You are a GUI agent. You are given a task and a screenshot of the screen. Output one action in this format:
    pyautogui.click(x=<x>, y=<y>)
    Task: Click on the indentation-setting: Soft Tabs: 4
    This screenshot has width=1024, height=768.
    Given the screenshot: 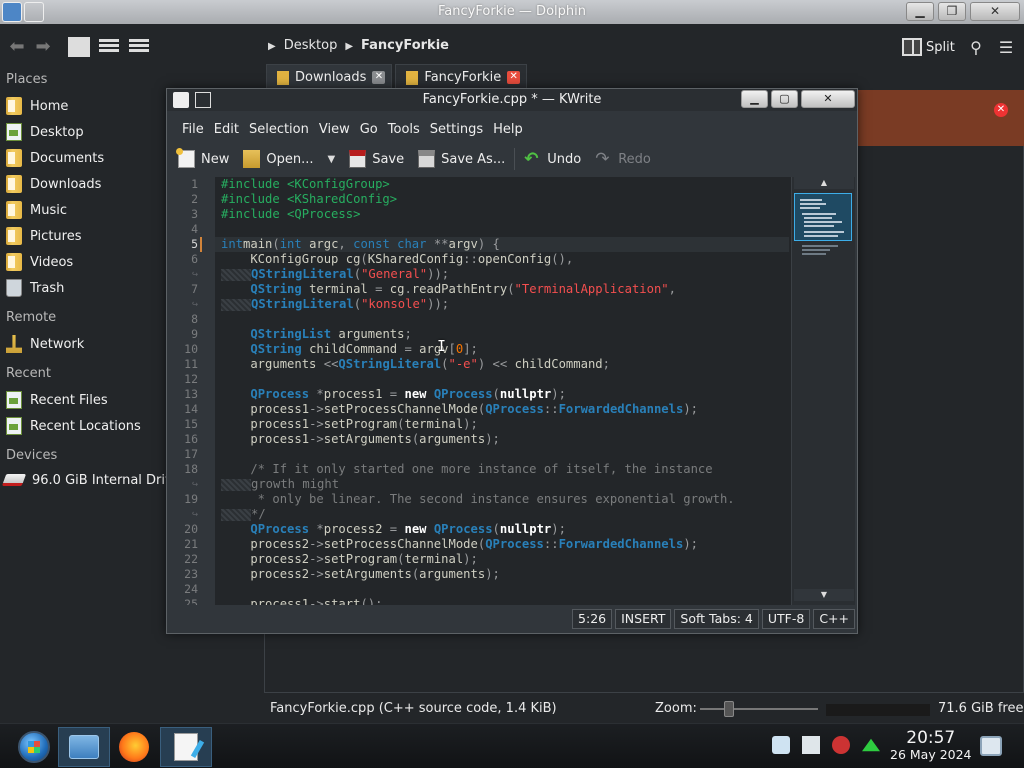 What is the action you would take?
    pyautogui.click(x=716, y=619)
    